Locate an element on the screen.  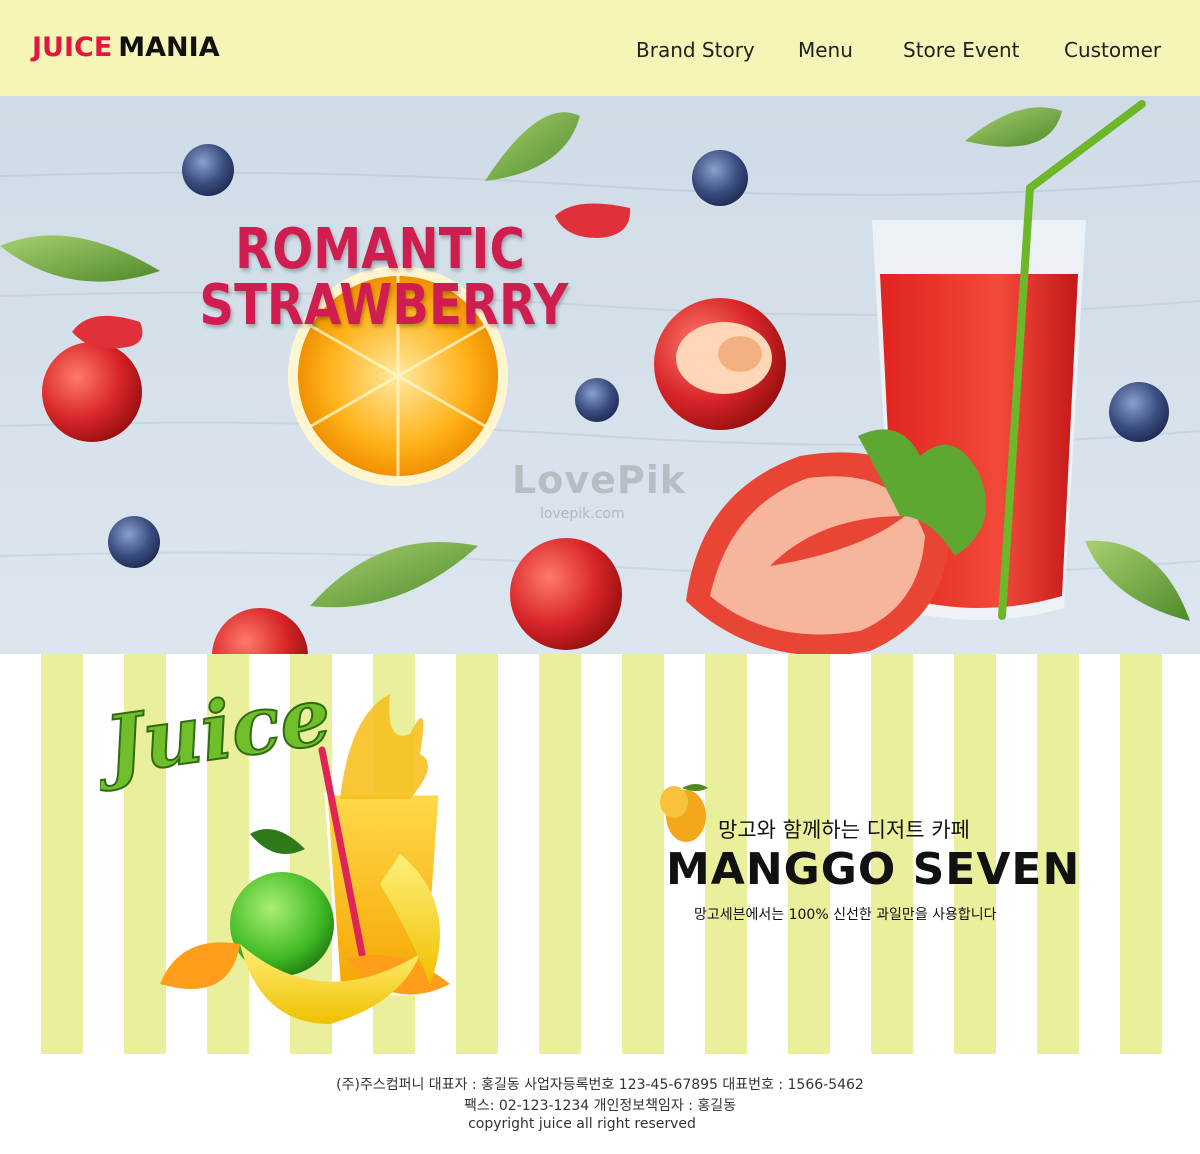
main-nav: Brand Story Menu Store Event Customer is located at coordinates (600, 53).